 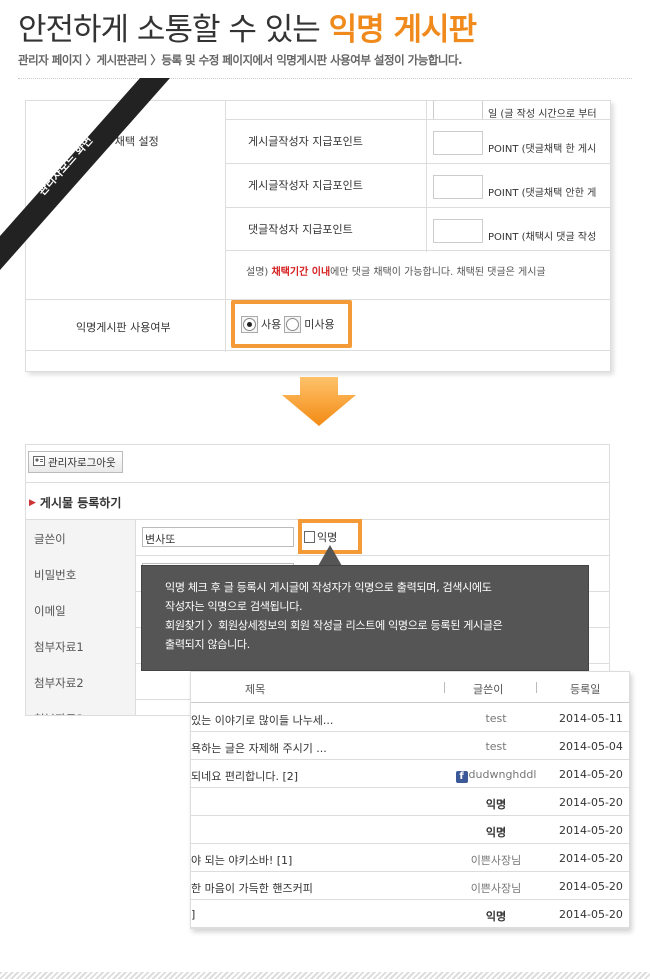 What do you see at coordinates (241, 860) in the screenshot?
I see `post-title: 야 되는 야키소바! [1]` at bounding box center [241, 860].